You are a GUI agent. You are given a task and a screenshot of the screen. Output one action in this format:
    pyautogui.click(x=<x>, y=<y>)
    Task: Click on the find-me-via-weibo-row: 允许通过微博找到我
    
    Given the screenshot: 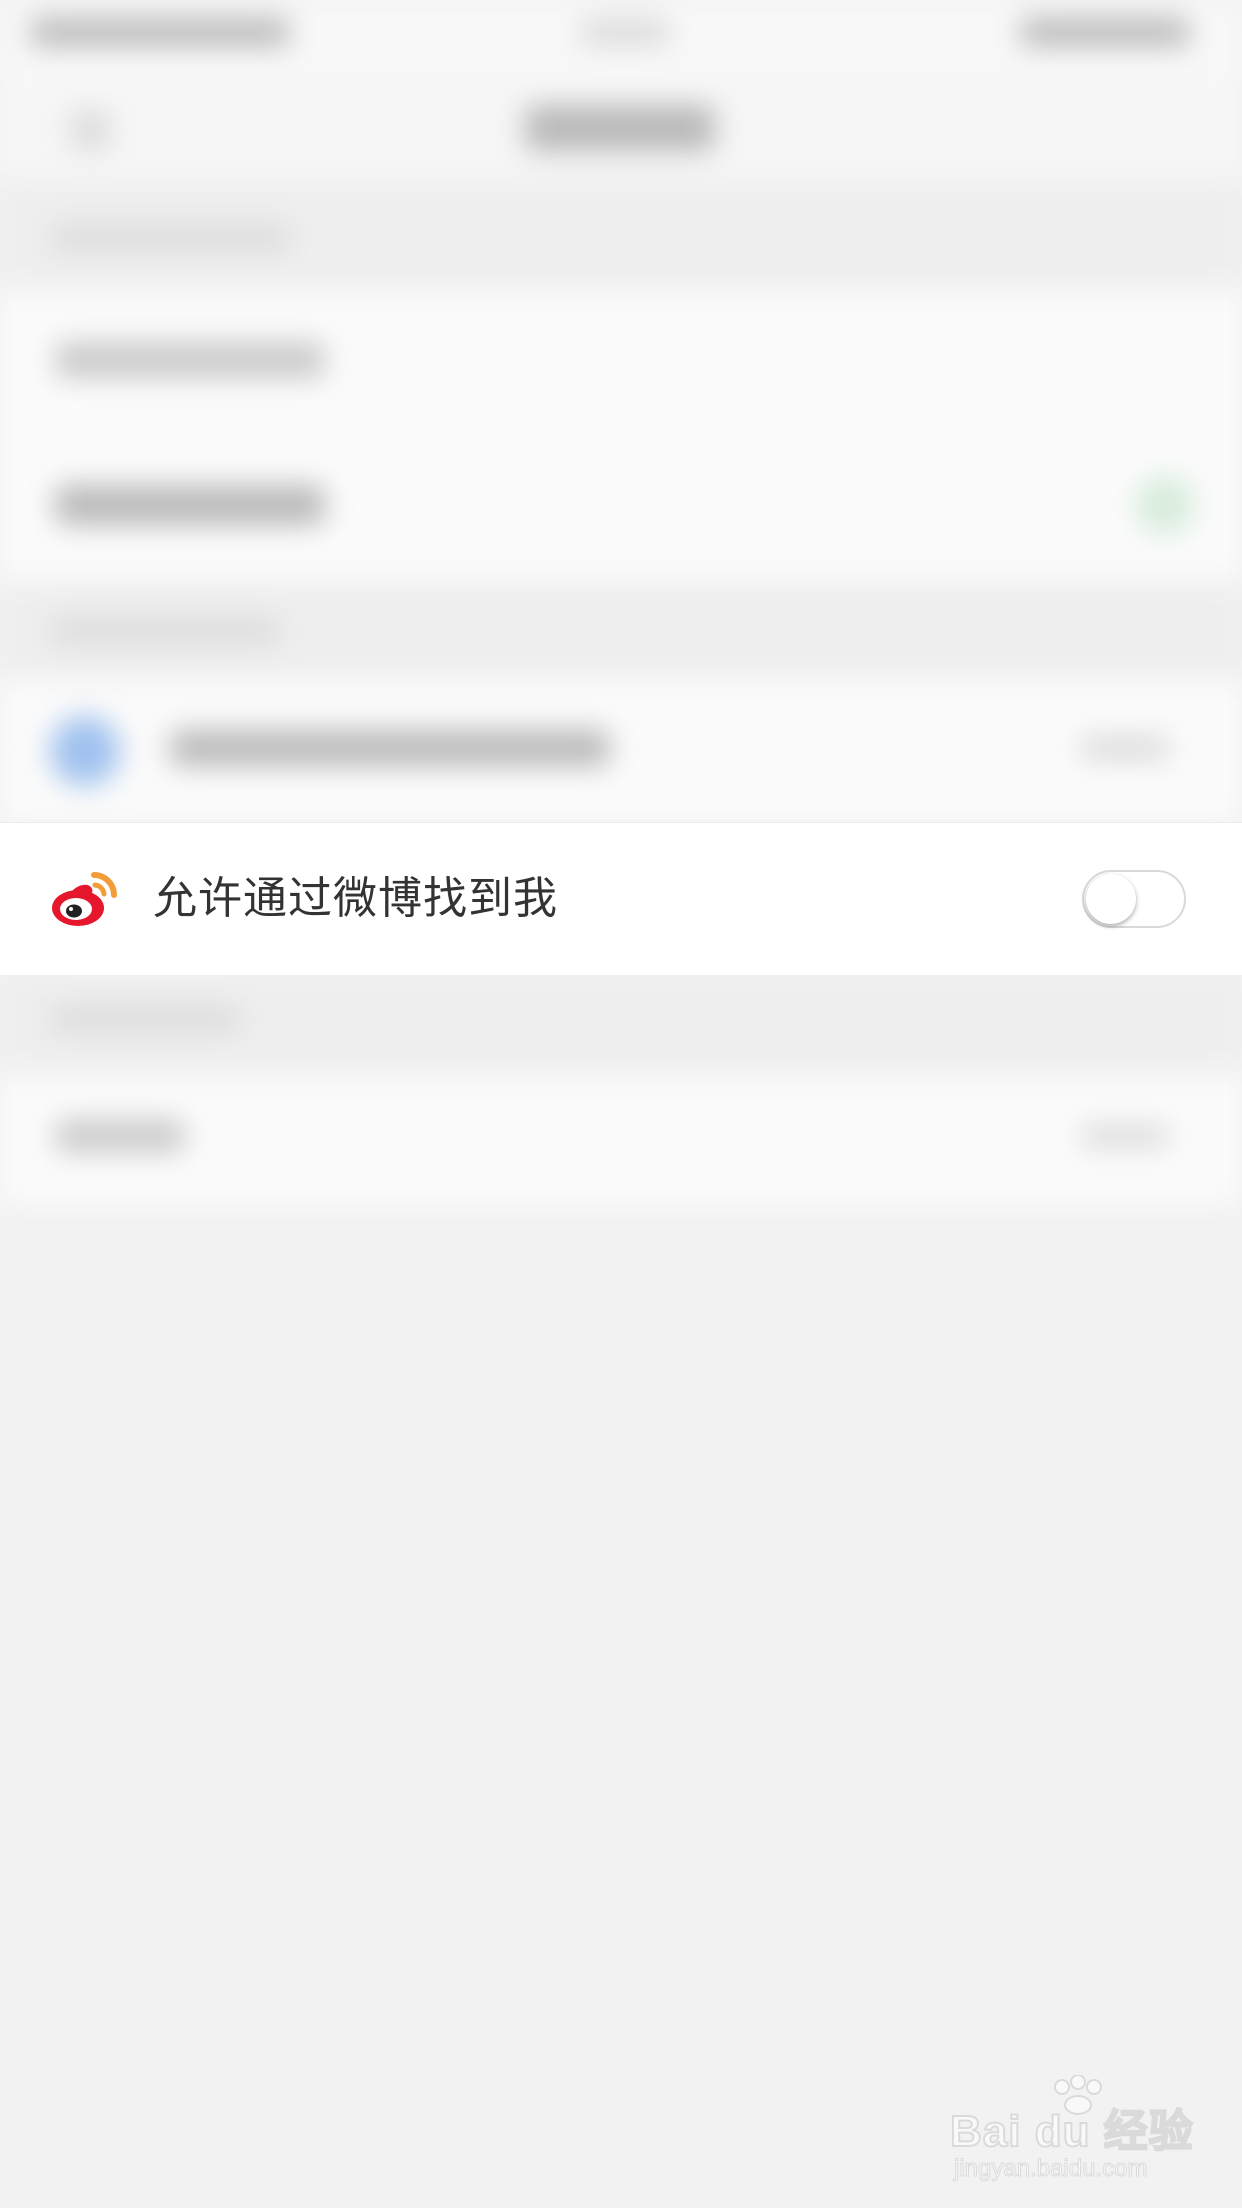 What is the action you would take?
    pyautogui.click(x=621, y=898)
    